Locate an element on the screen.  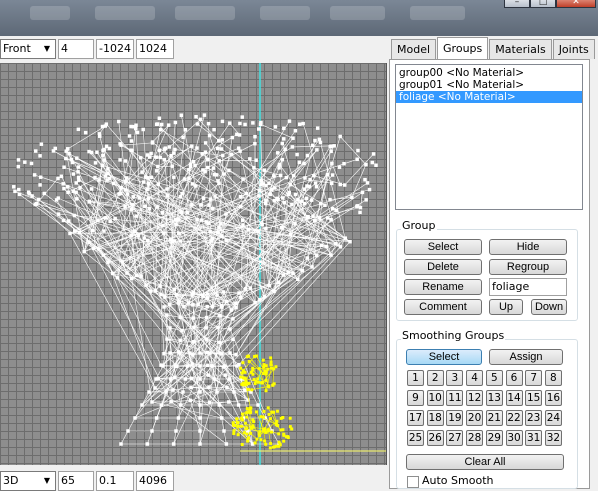
tab-model: Model is located at coordinates (413, 49).